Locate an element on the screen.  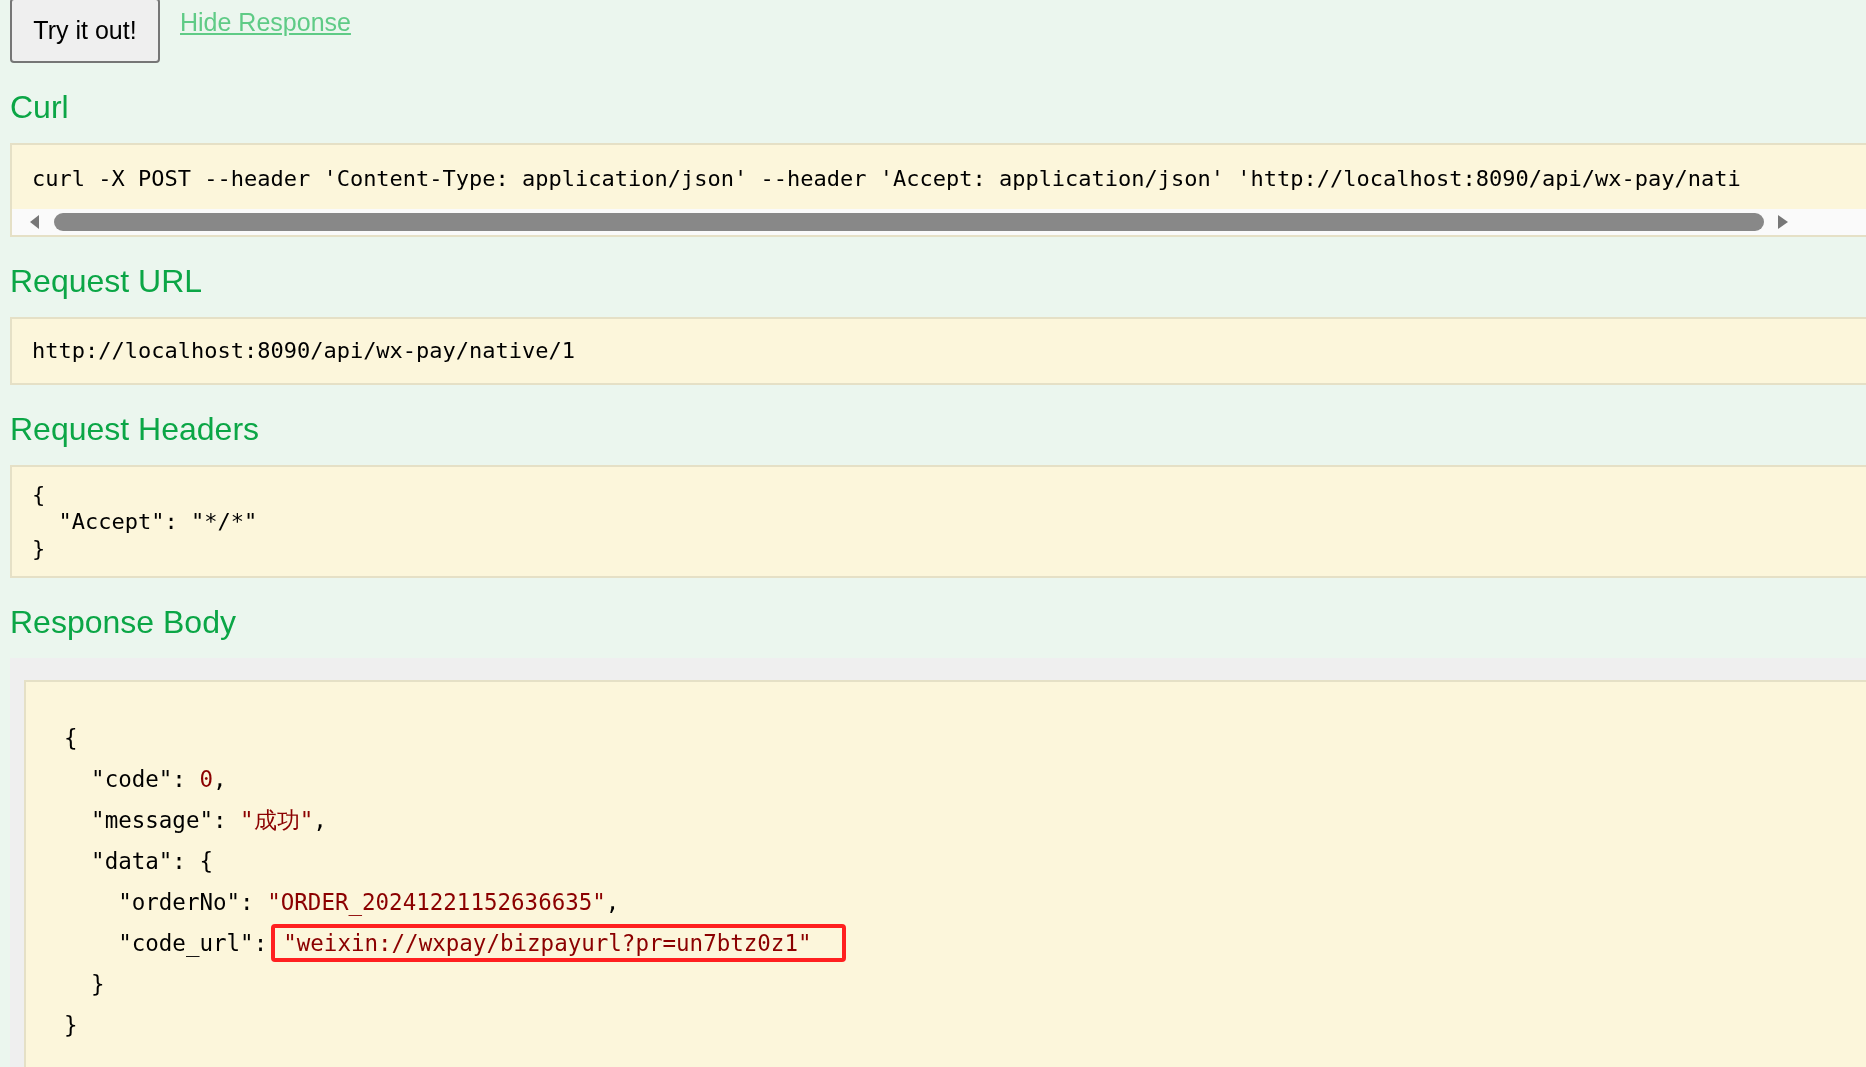
code-value: 0 is located at coordinates (206, 779).